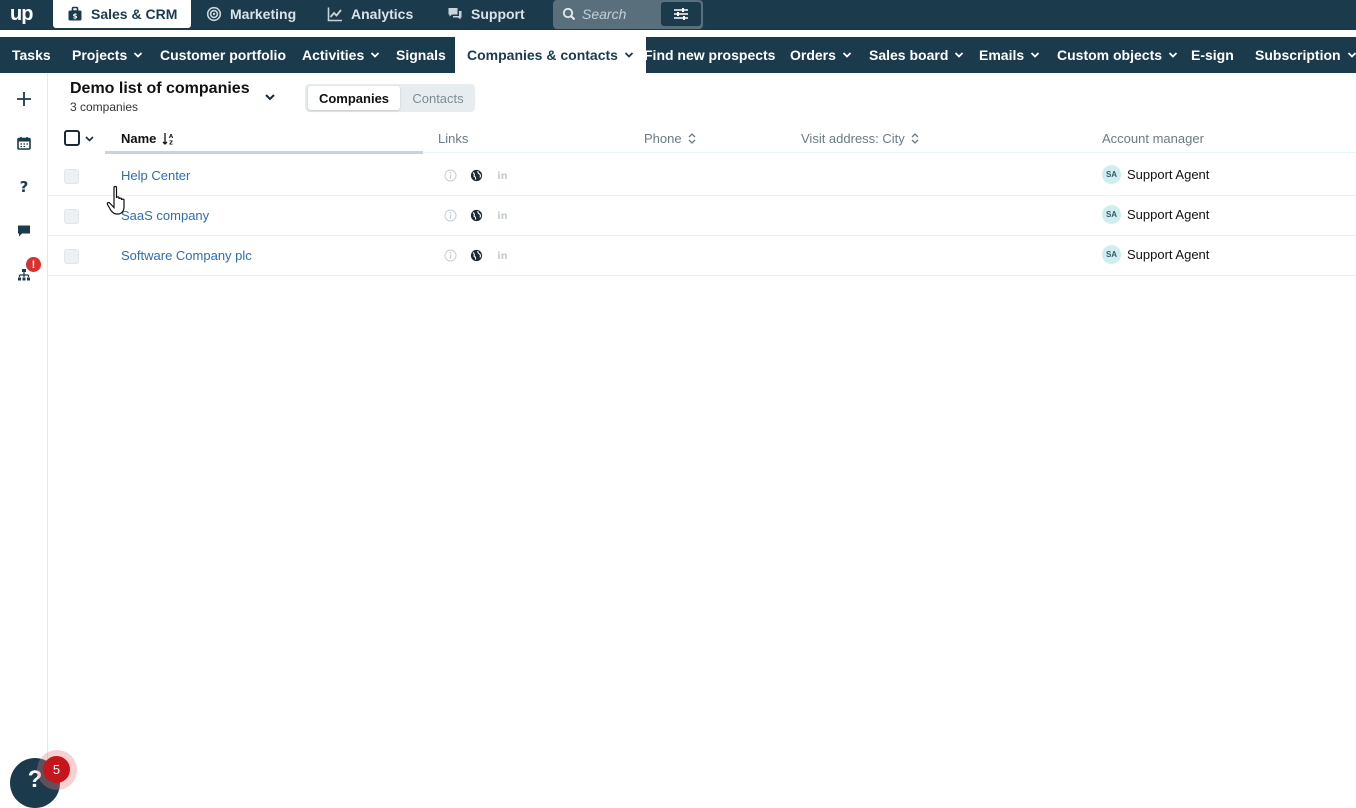 This screenshot has height=808, width=1356. Describe the element at coordinates (569, 14) in the screenshot. I see `search-icon` at that location.